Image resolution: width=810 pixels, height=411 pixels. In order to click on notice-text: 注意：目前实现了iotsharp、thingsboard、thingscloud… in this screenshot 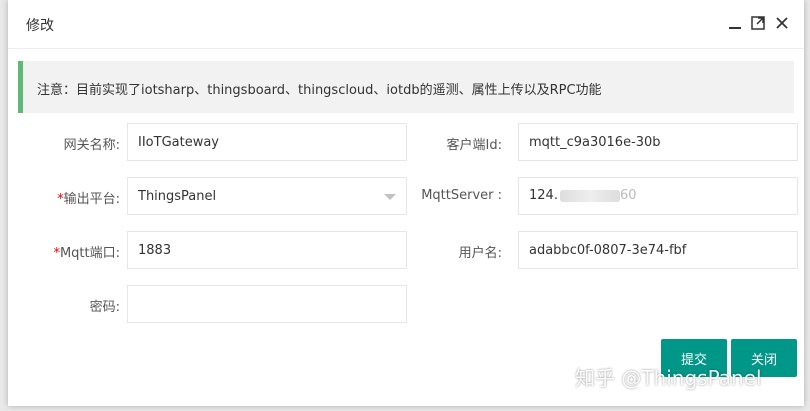, I will do `click(319, 90)`.